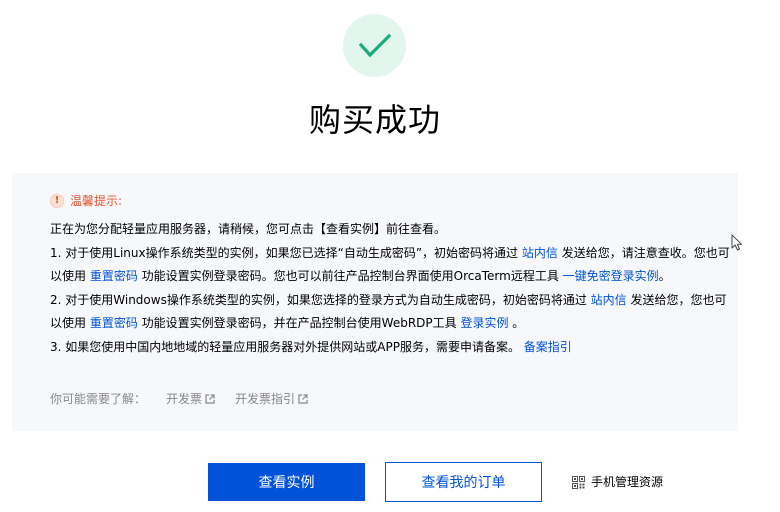  I want to click on mobile-manage-link: 手机管理资源, so click(617, 482).